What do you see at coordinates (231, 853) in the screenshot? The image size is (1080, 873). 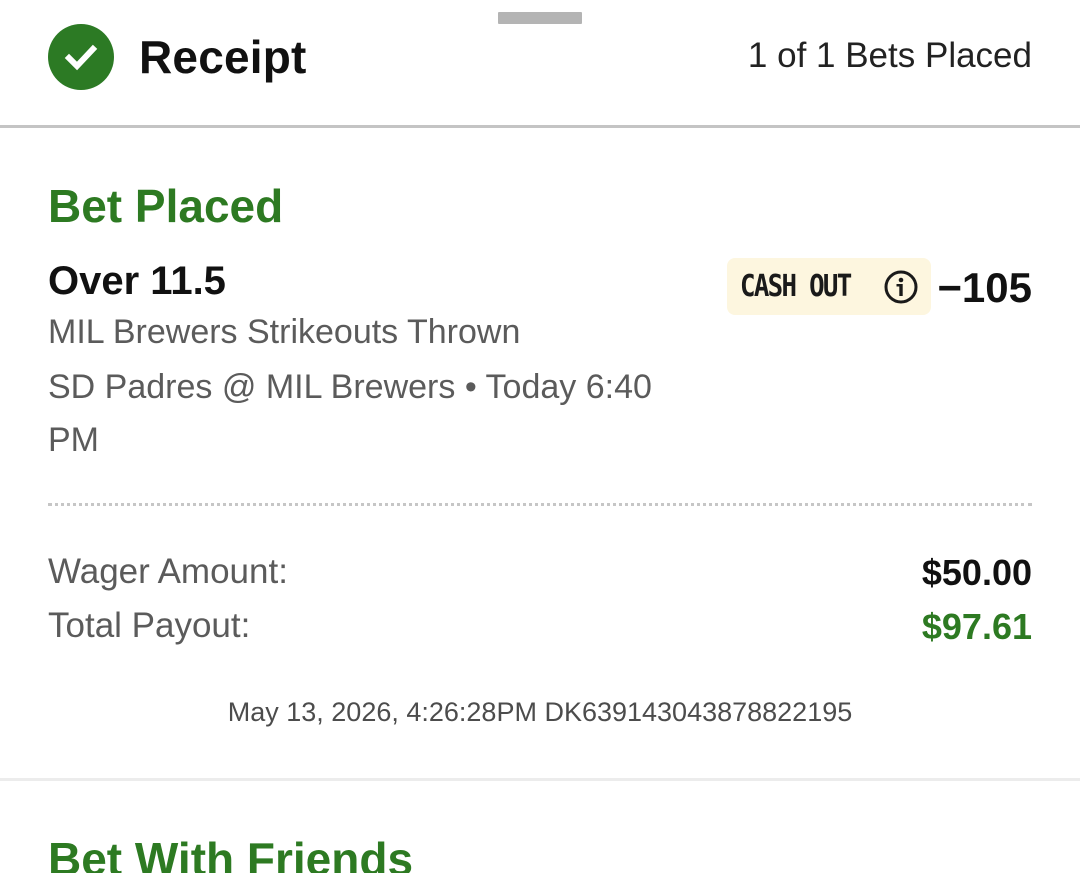 I see `bet-with-friends-title: Bet With Friends` at bounding box center [231, 853].